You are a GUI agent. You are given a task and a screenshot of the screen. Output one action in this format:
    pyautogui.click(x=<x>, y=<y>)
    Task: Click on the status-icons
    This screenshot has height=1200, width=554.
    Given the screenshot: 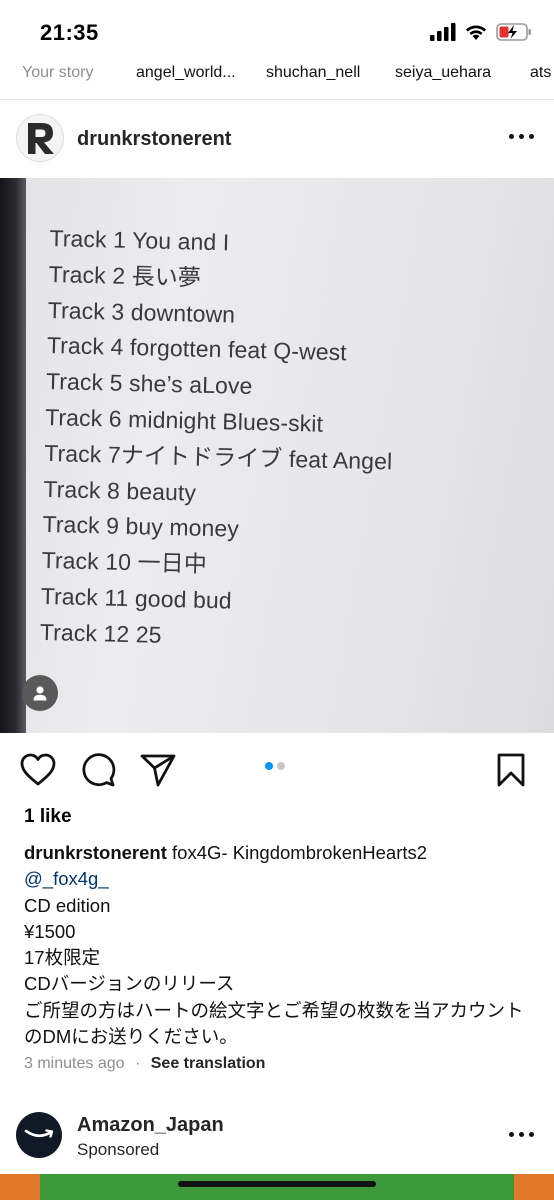 What is the action you would take?
    pyautogui.click(x=481, y=32)
    